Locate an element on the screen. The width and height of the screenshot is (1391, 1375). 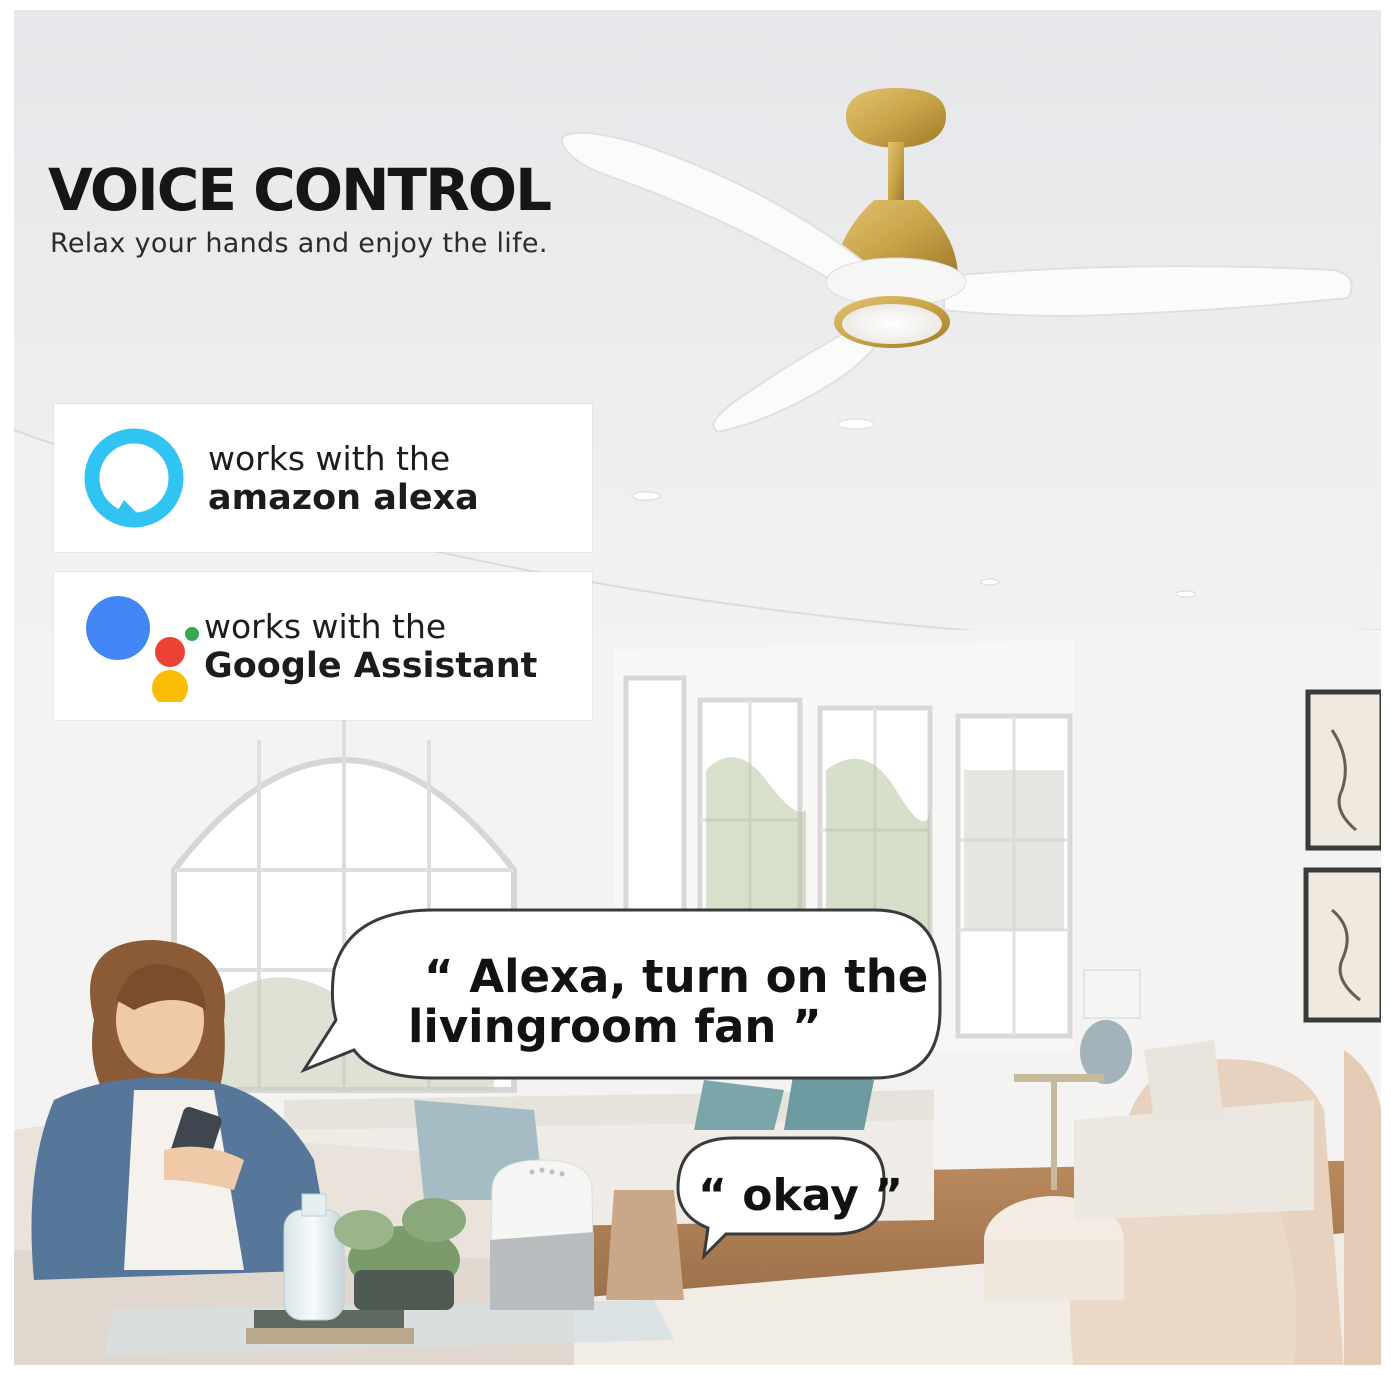
speech-bubbles is located at coordinates (621, 1084).